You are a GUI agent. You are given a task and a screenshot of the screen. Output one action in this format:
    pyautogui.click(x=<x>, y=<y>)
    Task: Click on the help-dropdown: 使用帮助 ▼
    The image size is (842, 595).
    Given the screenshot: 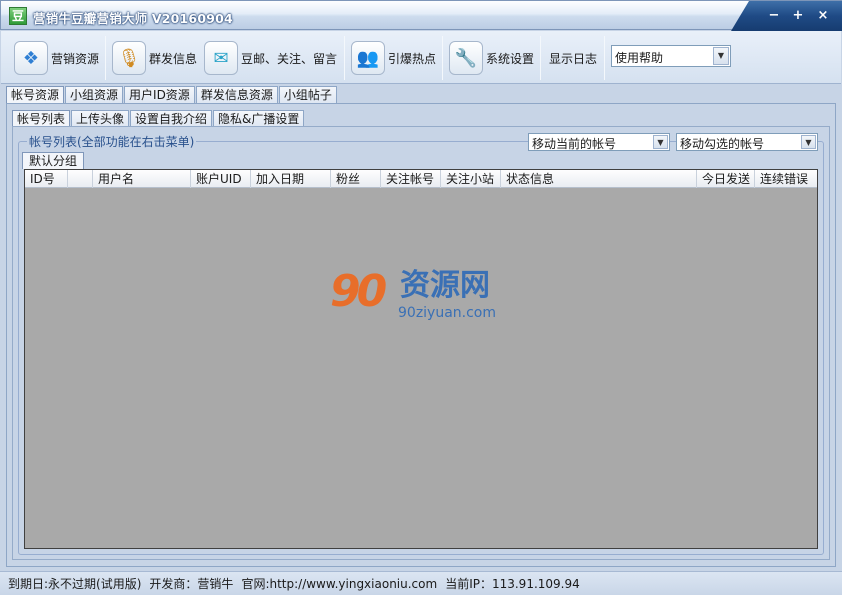 What is the action you would take?
    pyautogui.click(x=671, y=56)
    